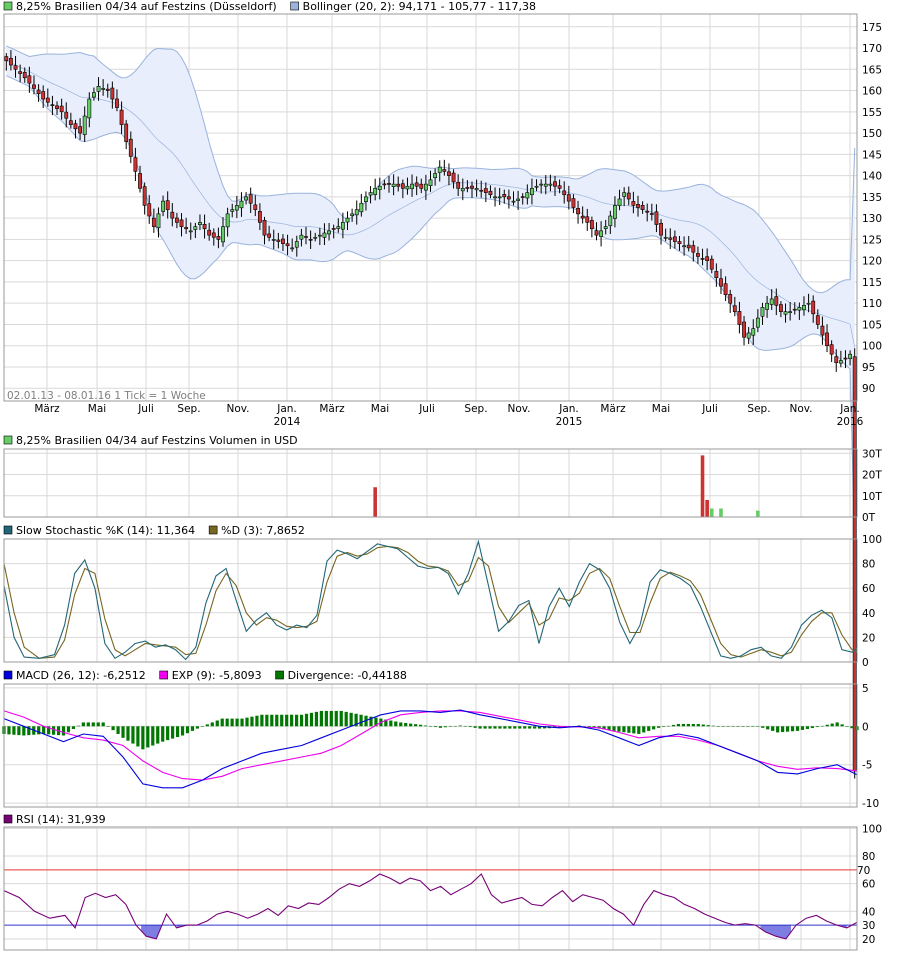 The image size is (900, 958). What do you see at coordinates (872, 92) in the screenshot?
I see `price-y-tick: 160` at bounding box center [872, 92].